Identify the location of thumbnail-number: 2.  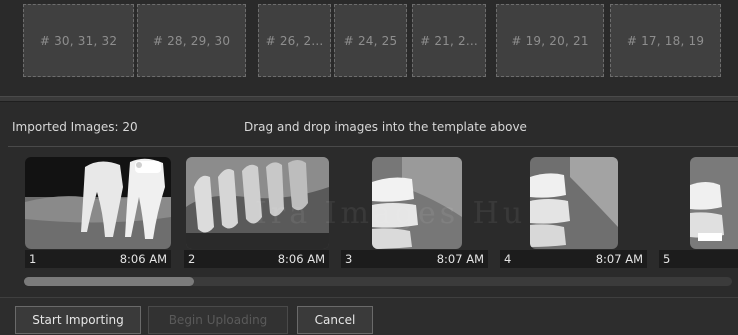
(192, 259).